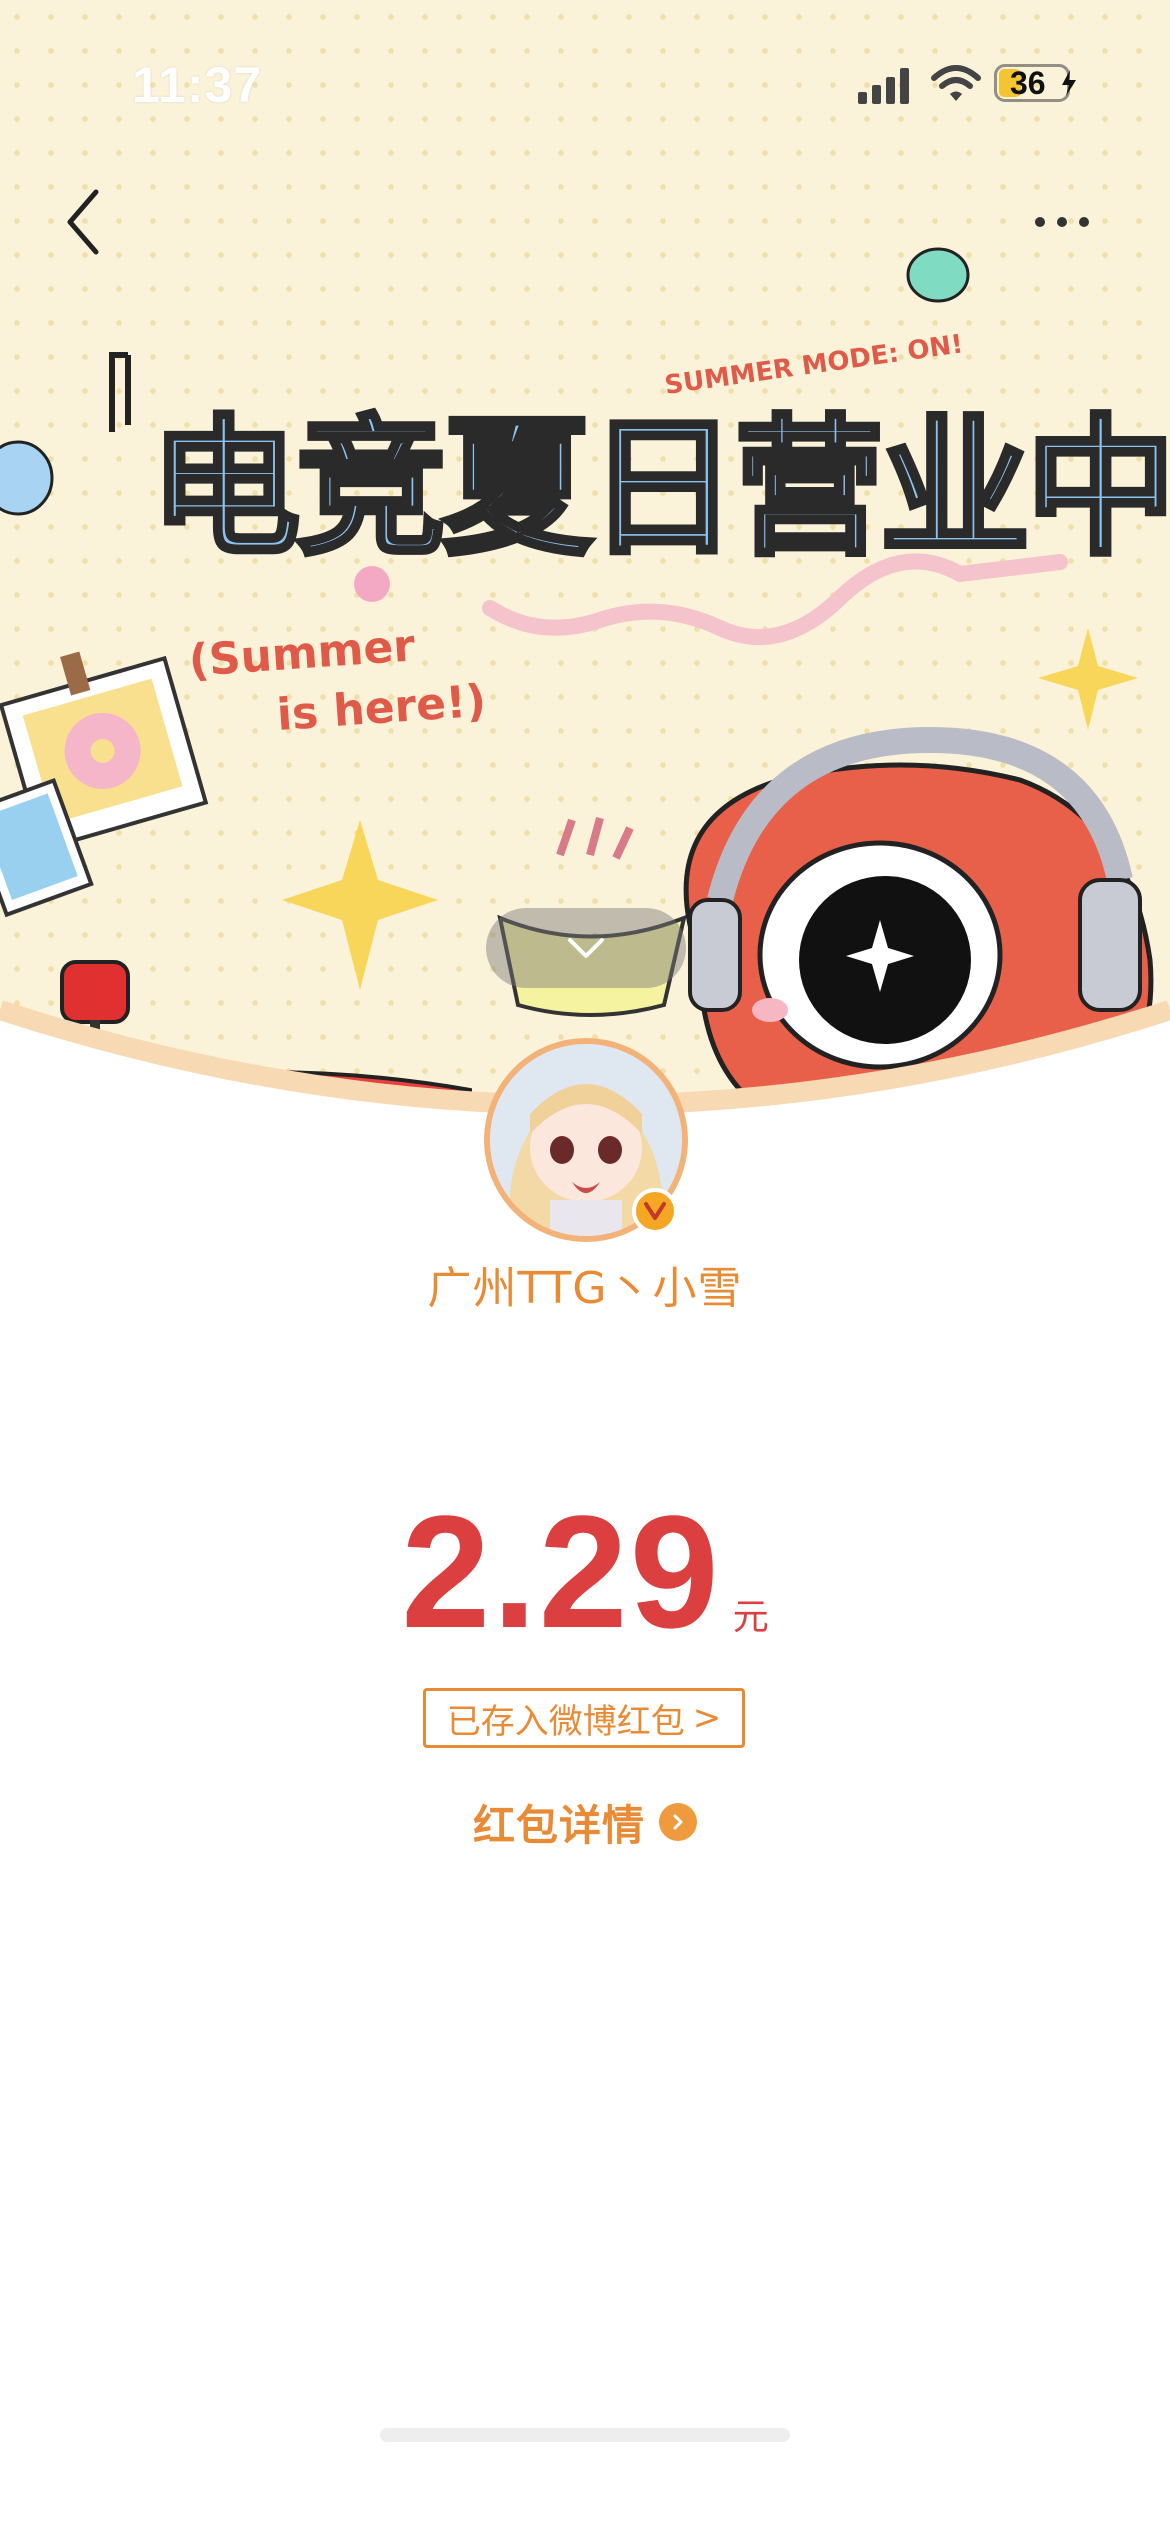 This screenshot has width=1170, height=2532. Describe the element at coordinates (585, 2435) in the screenshot. I see `home-indicator` at that location.